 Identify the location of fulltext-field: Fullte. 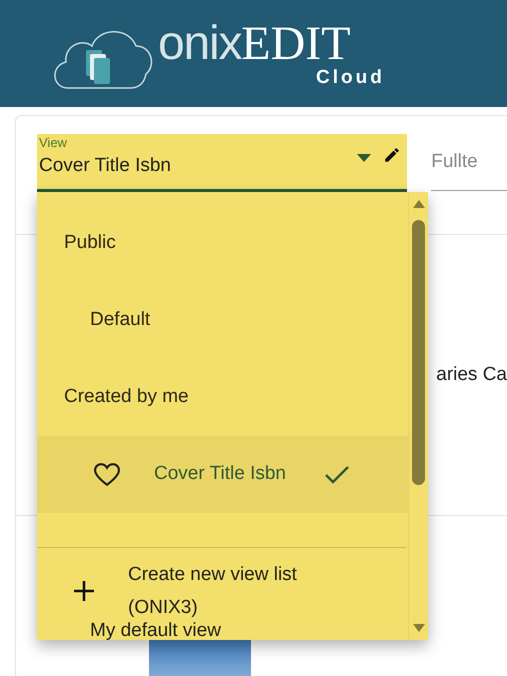
(469, 162).